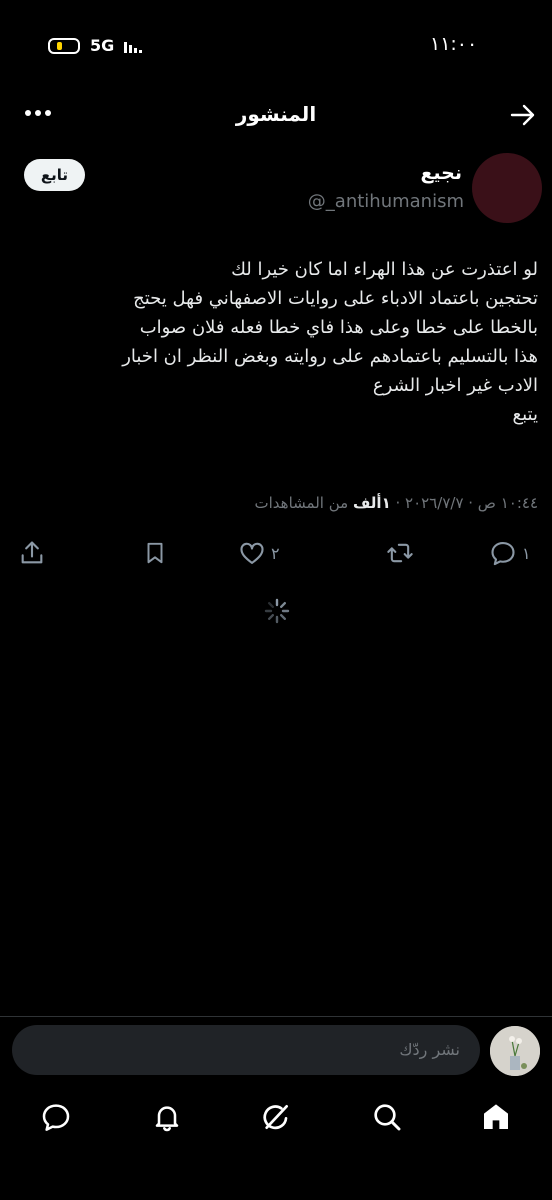 This screenshot has width=552, height=1200. I want to click on author-handle: @_antihumanism, so click(386, 201).